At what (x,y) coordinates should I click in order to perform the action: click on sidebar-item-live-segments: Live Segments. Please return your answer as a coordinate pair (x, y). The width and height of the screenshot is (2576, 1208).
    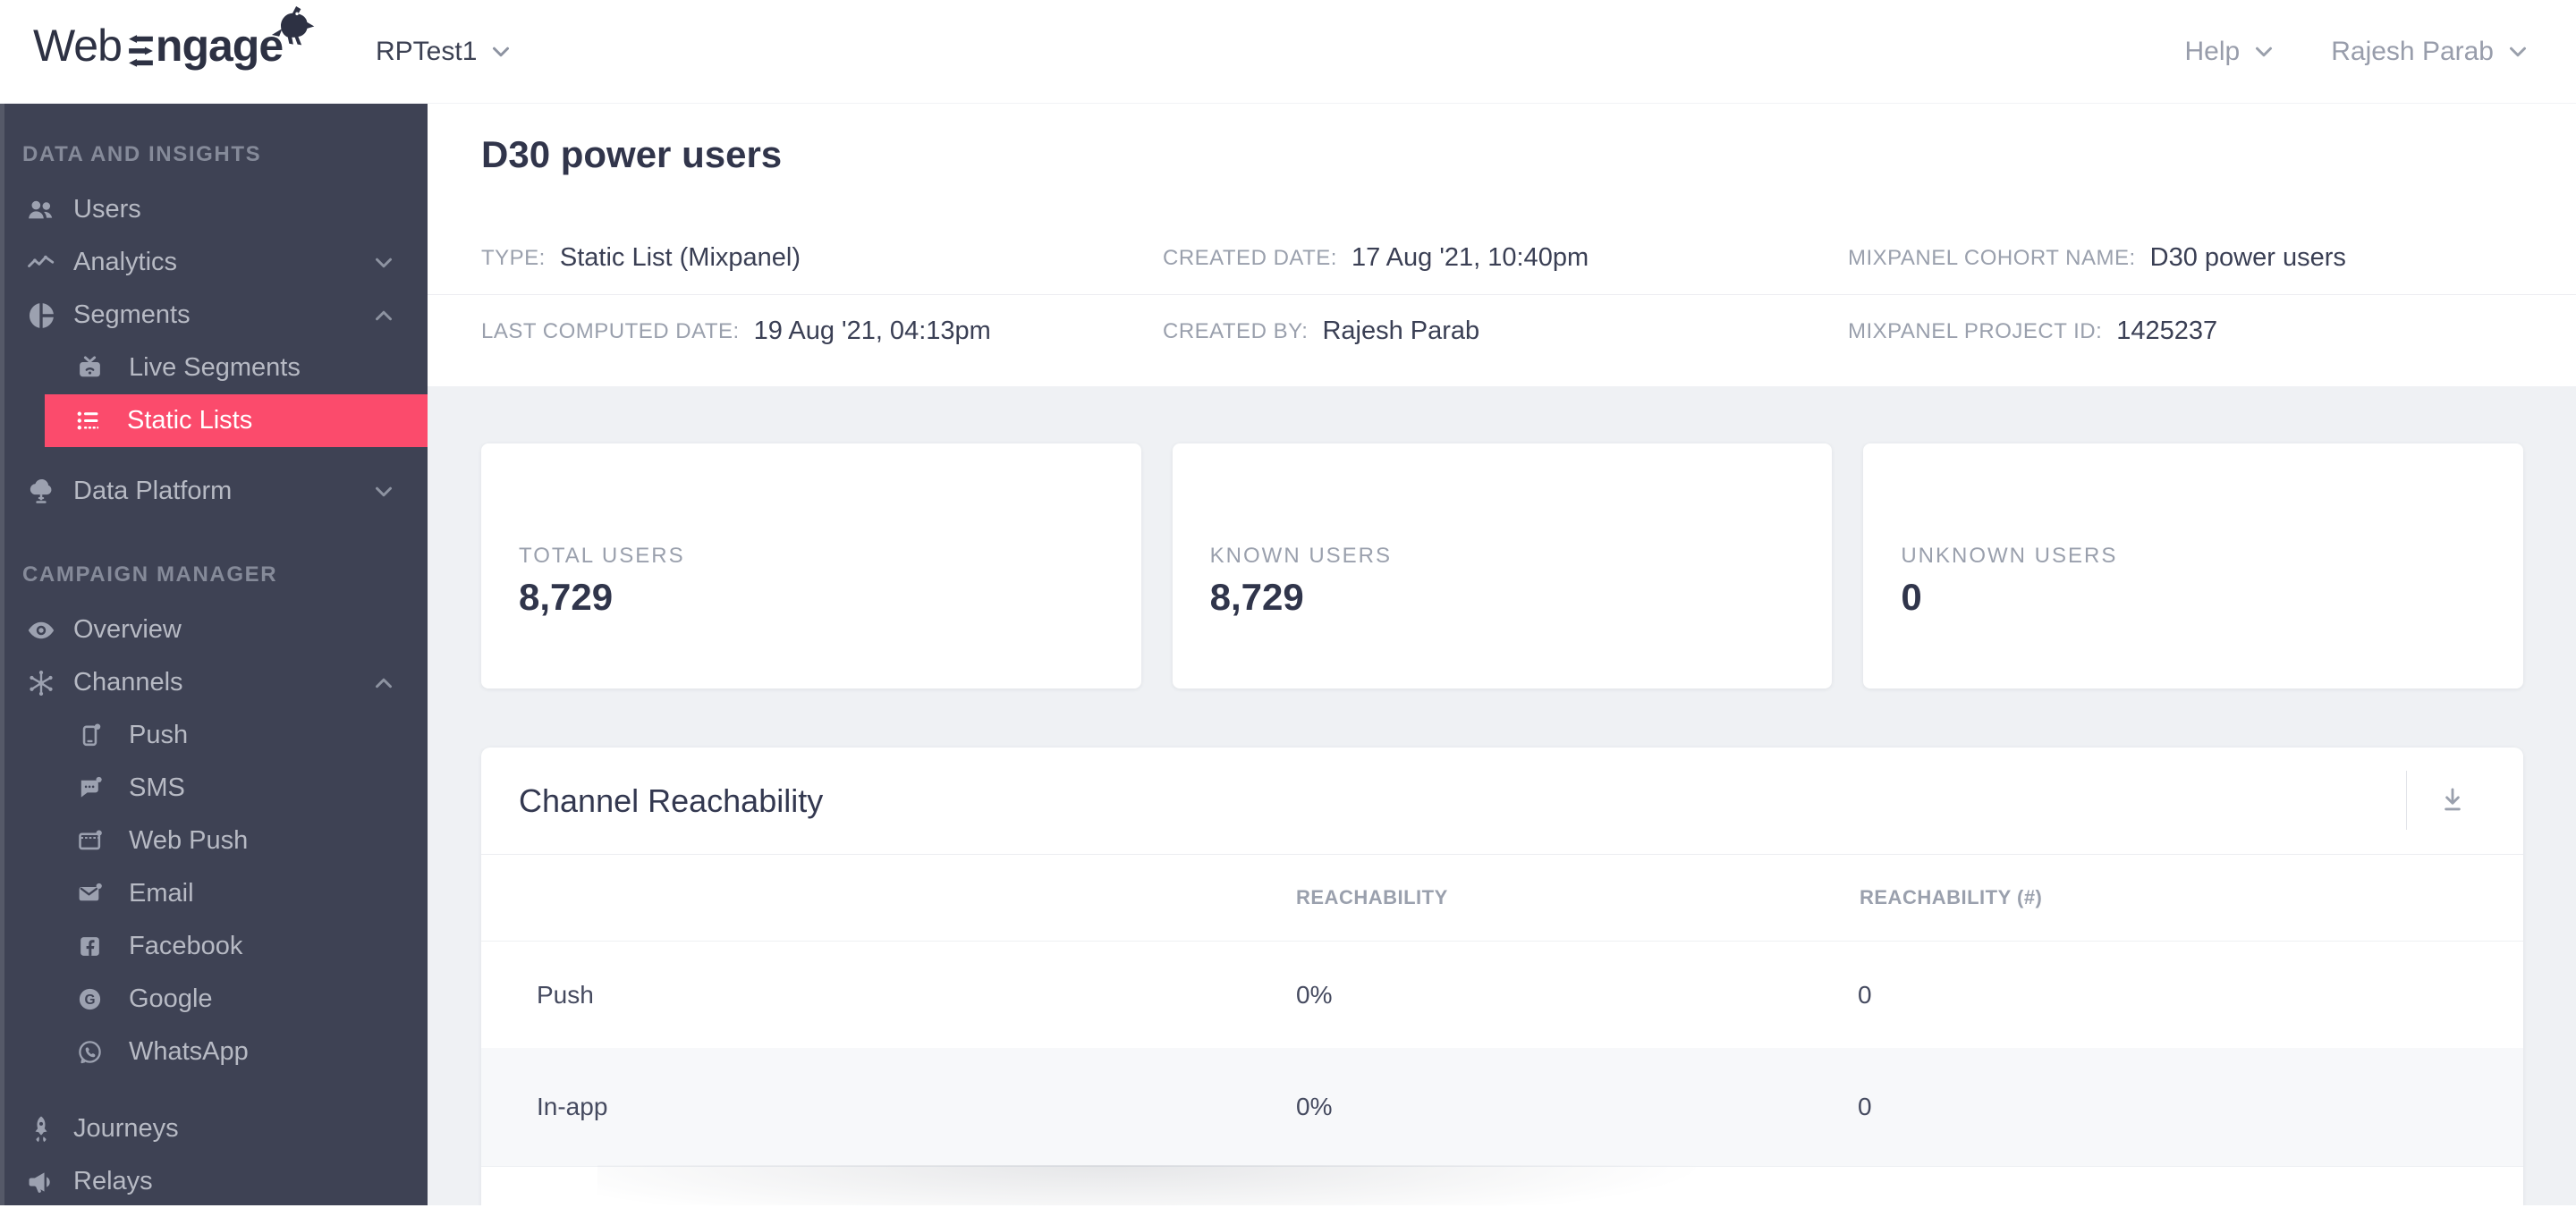
    Looking at the image, I should click on (214, 368).